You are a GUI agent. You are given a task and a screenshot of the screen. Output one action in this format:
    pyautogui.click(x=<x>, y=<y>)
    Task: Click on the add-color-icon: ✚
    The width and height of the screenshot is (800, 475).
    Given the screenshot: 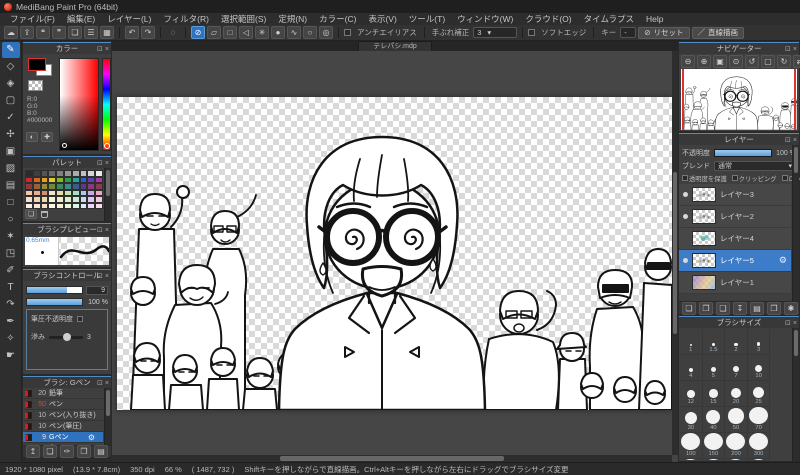 What is the action you would take?
    pyautogui.click(x=47, y=137)
    